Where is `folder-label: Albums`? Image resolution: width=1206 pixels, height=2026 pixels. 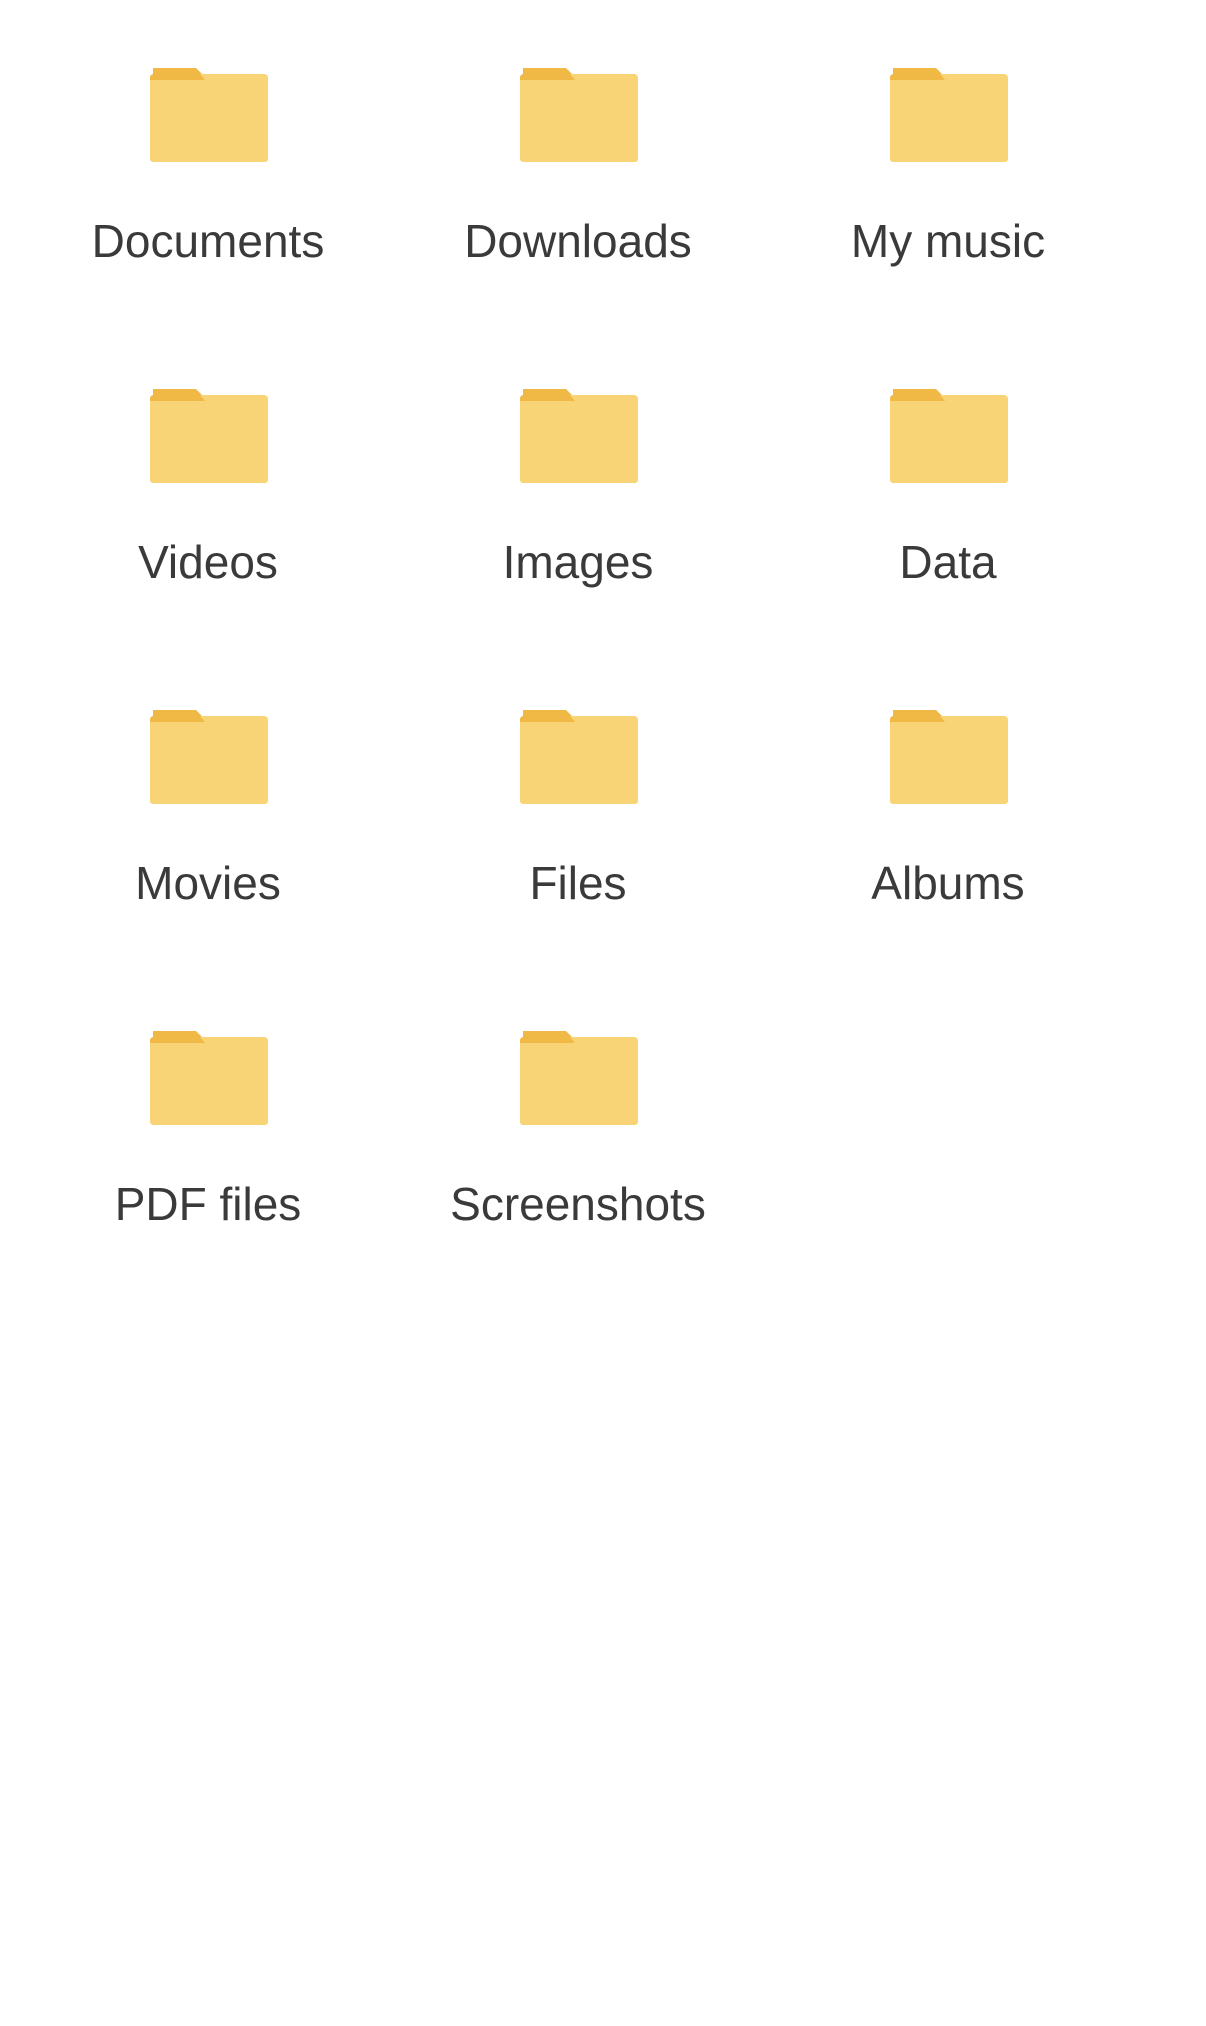
folder-label: Albums is located at coordinates (948, 883).